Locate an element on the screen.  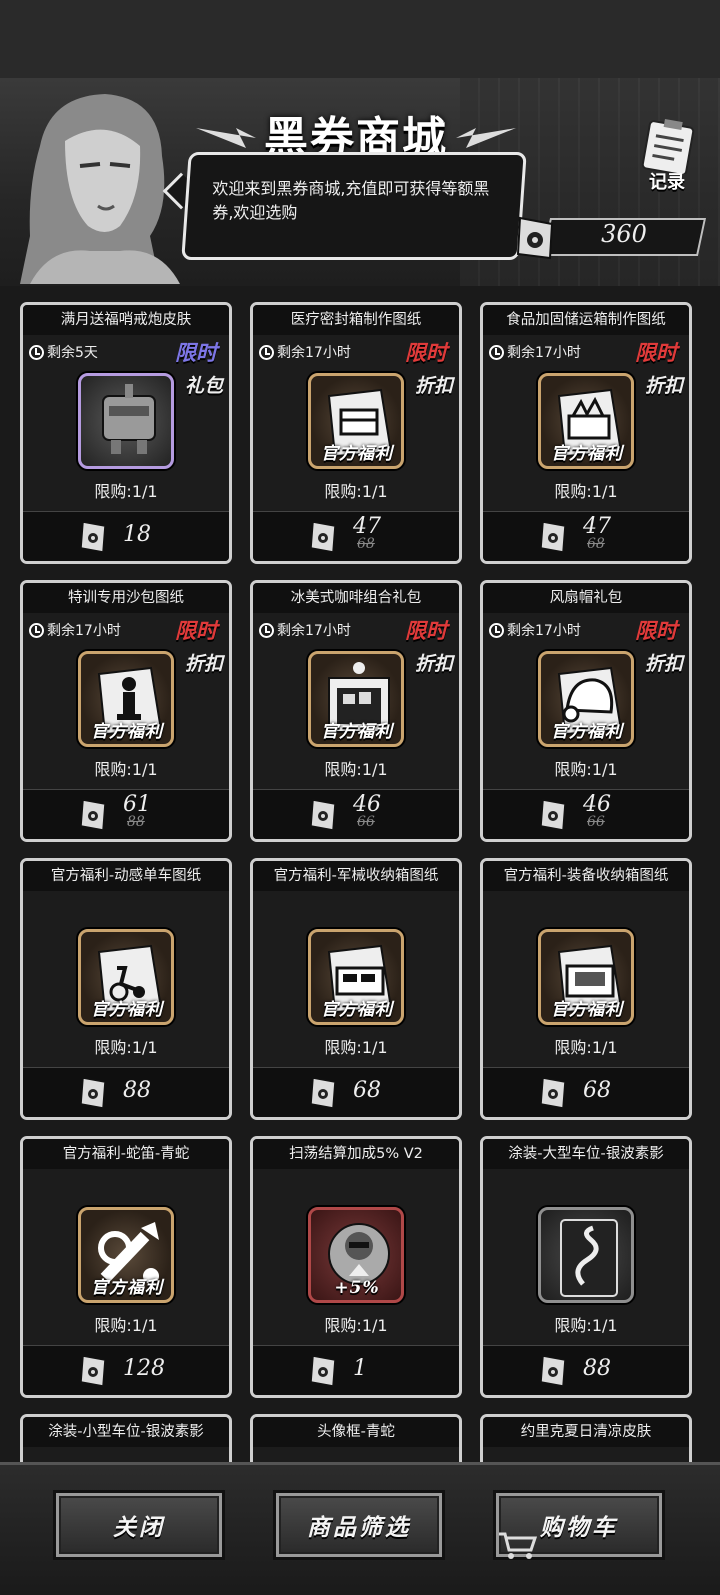
record-button: 记录 is located at coordinates (667, 156).